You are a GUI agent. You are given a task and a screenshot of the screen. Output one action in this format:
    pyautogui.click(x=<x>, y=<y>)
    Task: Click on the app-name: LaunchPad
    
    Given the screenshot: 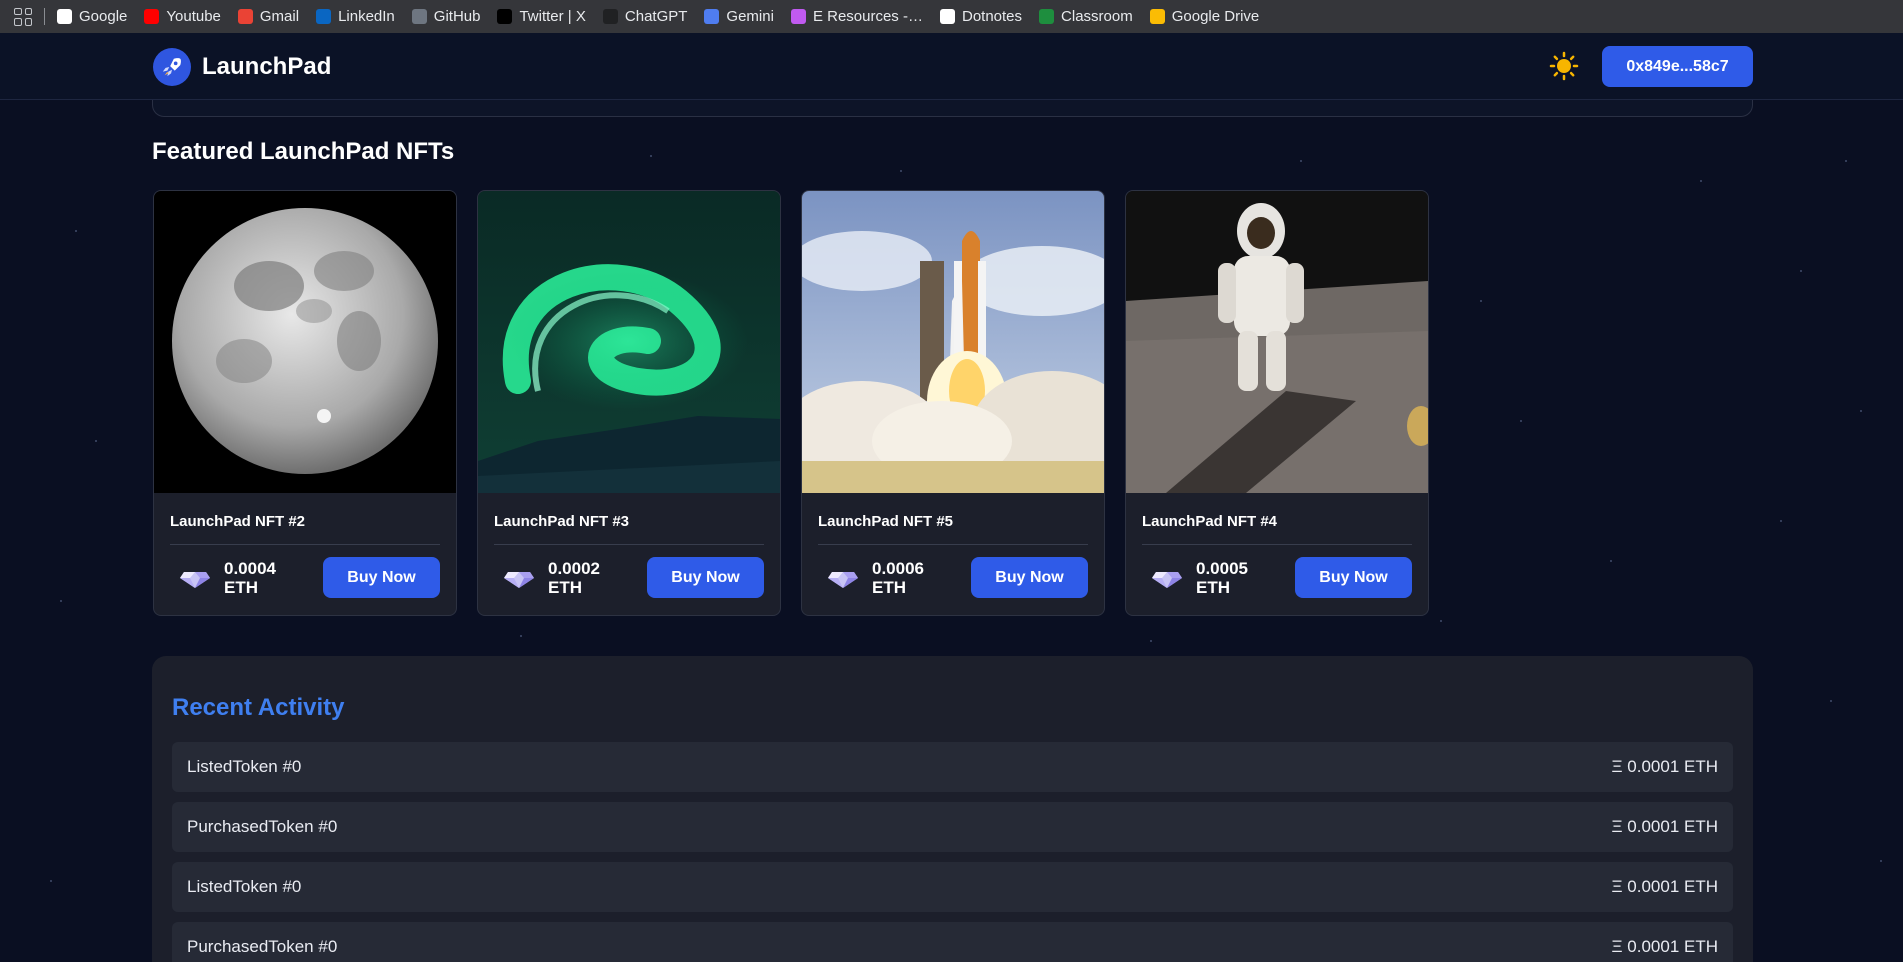 What is the action you would take?
    pyautogui.click(x=267, y=66)
    